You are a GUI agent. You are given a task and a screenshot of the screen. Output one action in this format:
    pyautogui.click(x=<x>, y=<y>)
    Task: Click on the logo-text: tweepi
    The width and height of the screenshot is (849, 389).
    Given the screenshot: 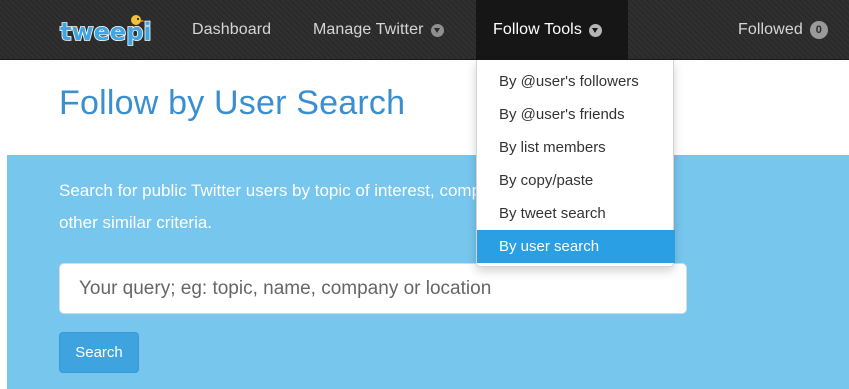 What is the action you would take?
    pyautogui.click(x=106, y=32)
    